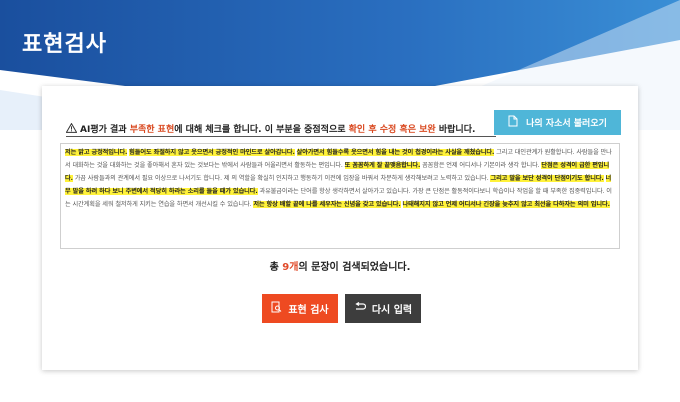  Describe the element at coordinates (212, 152) in the screenshot. I see `highlighted-sentence: 힘들어도 좌절하지 않고 웃으면서 긍정적인 마인드로 살아갑니다.` at that location.